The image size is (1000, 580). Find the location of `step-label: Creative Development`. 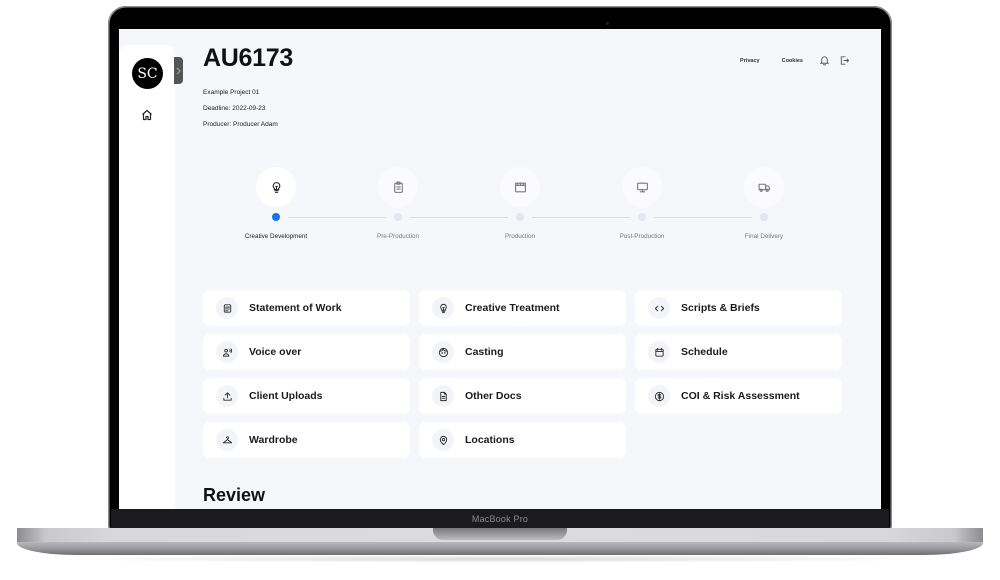

step-label: Creative Development is located at coordinates (276, 236).